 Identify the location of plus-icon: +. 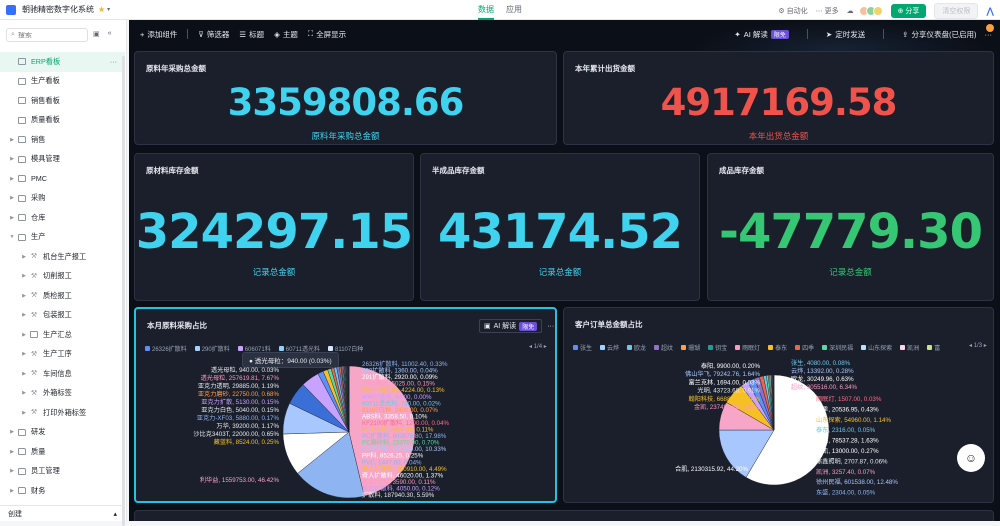
(142, 34).